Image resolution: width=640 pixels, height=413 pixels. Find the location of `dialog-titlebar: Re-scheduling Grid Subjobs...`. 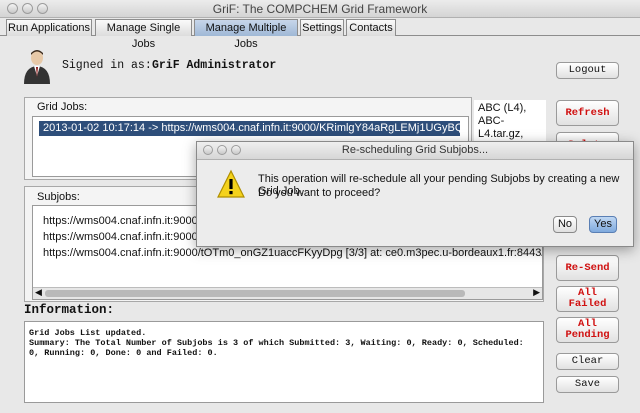

dialog-titlebar: Re-scheduling Grid Subjobs... is located at coordinates (415, 151).